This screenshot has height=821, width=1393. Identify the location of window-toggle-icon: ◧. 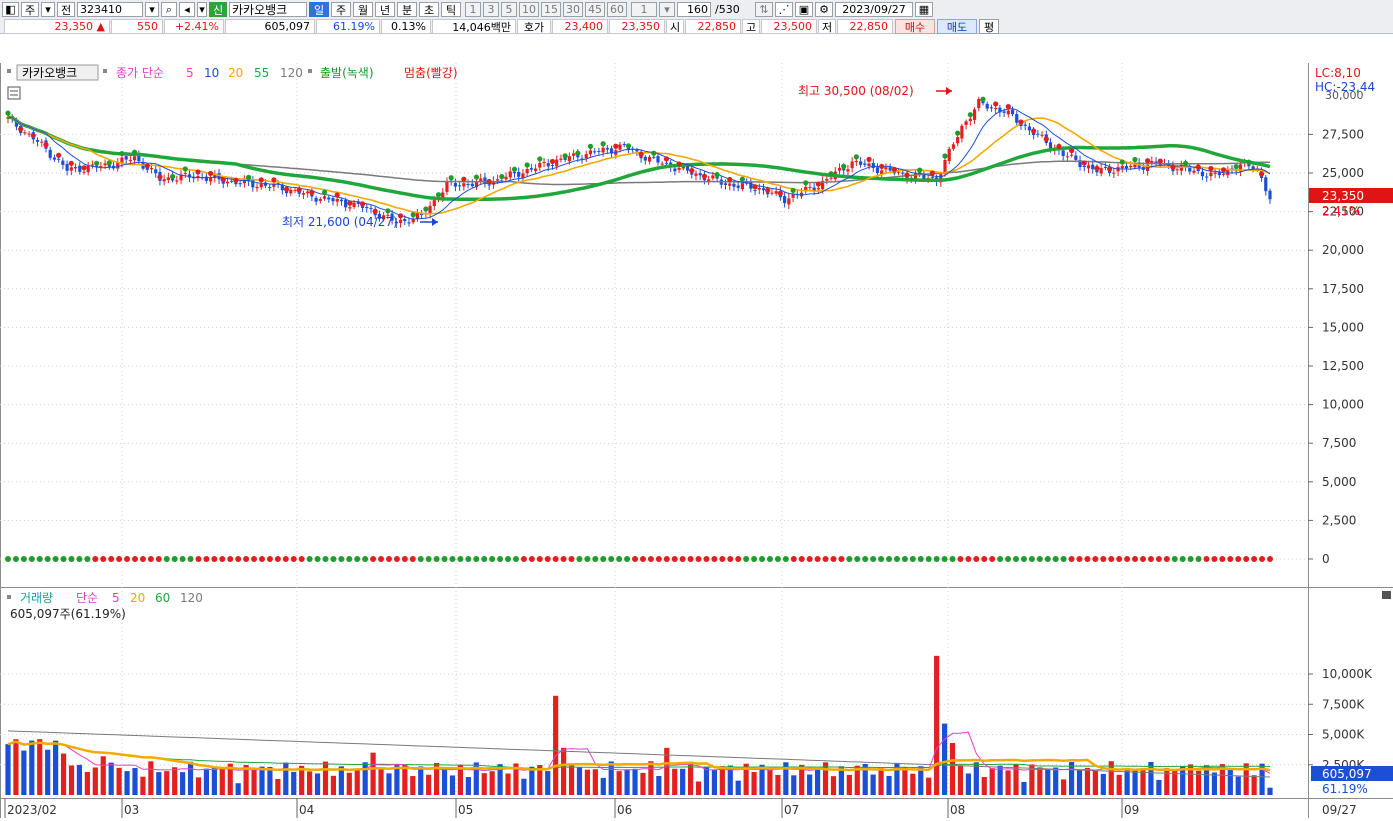
(10, 9).